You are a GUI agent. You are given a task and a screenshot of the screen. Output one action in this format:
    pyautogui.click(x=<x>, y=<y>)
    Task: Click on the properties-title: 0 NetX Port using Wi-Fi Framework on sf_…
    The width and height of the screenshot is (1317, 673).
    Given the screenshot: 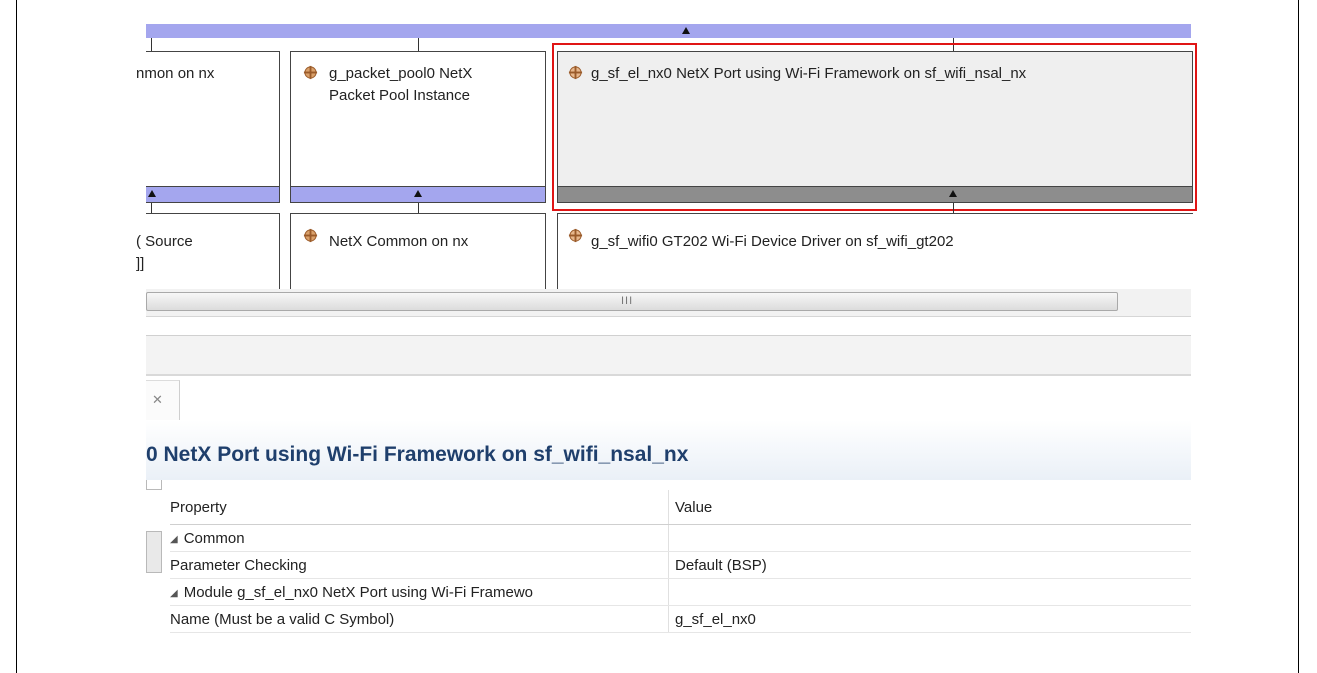 What is the action you would take?
    pyautogui.click(x=417, y=454)
    